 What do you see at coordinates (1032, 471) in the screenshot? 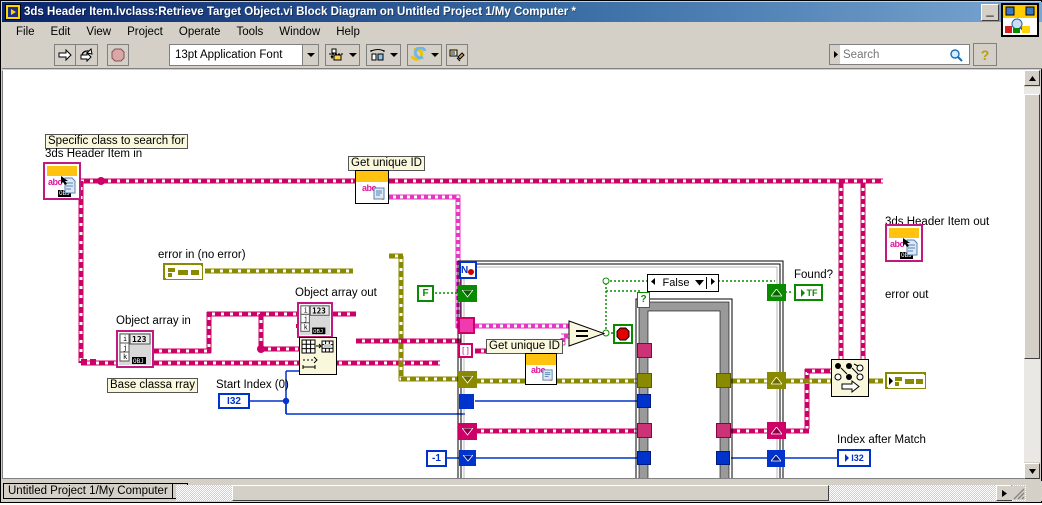
I see `scroll-down-button` at bounding box center [1032, 471].